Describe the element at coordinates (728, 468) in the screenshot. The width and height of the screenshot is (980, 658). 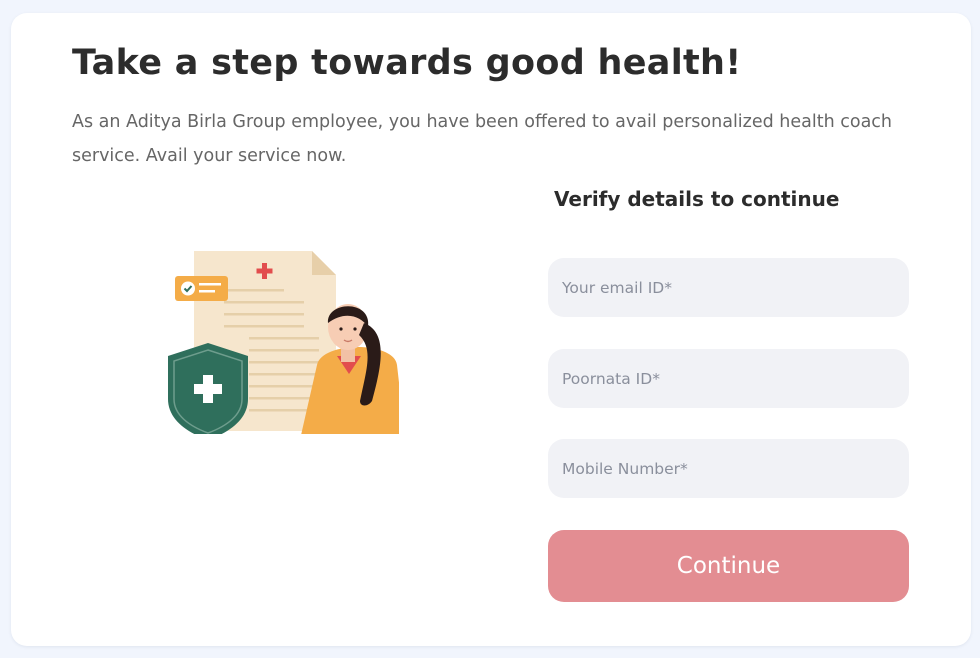
I see `mobile-number-input` at that location.